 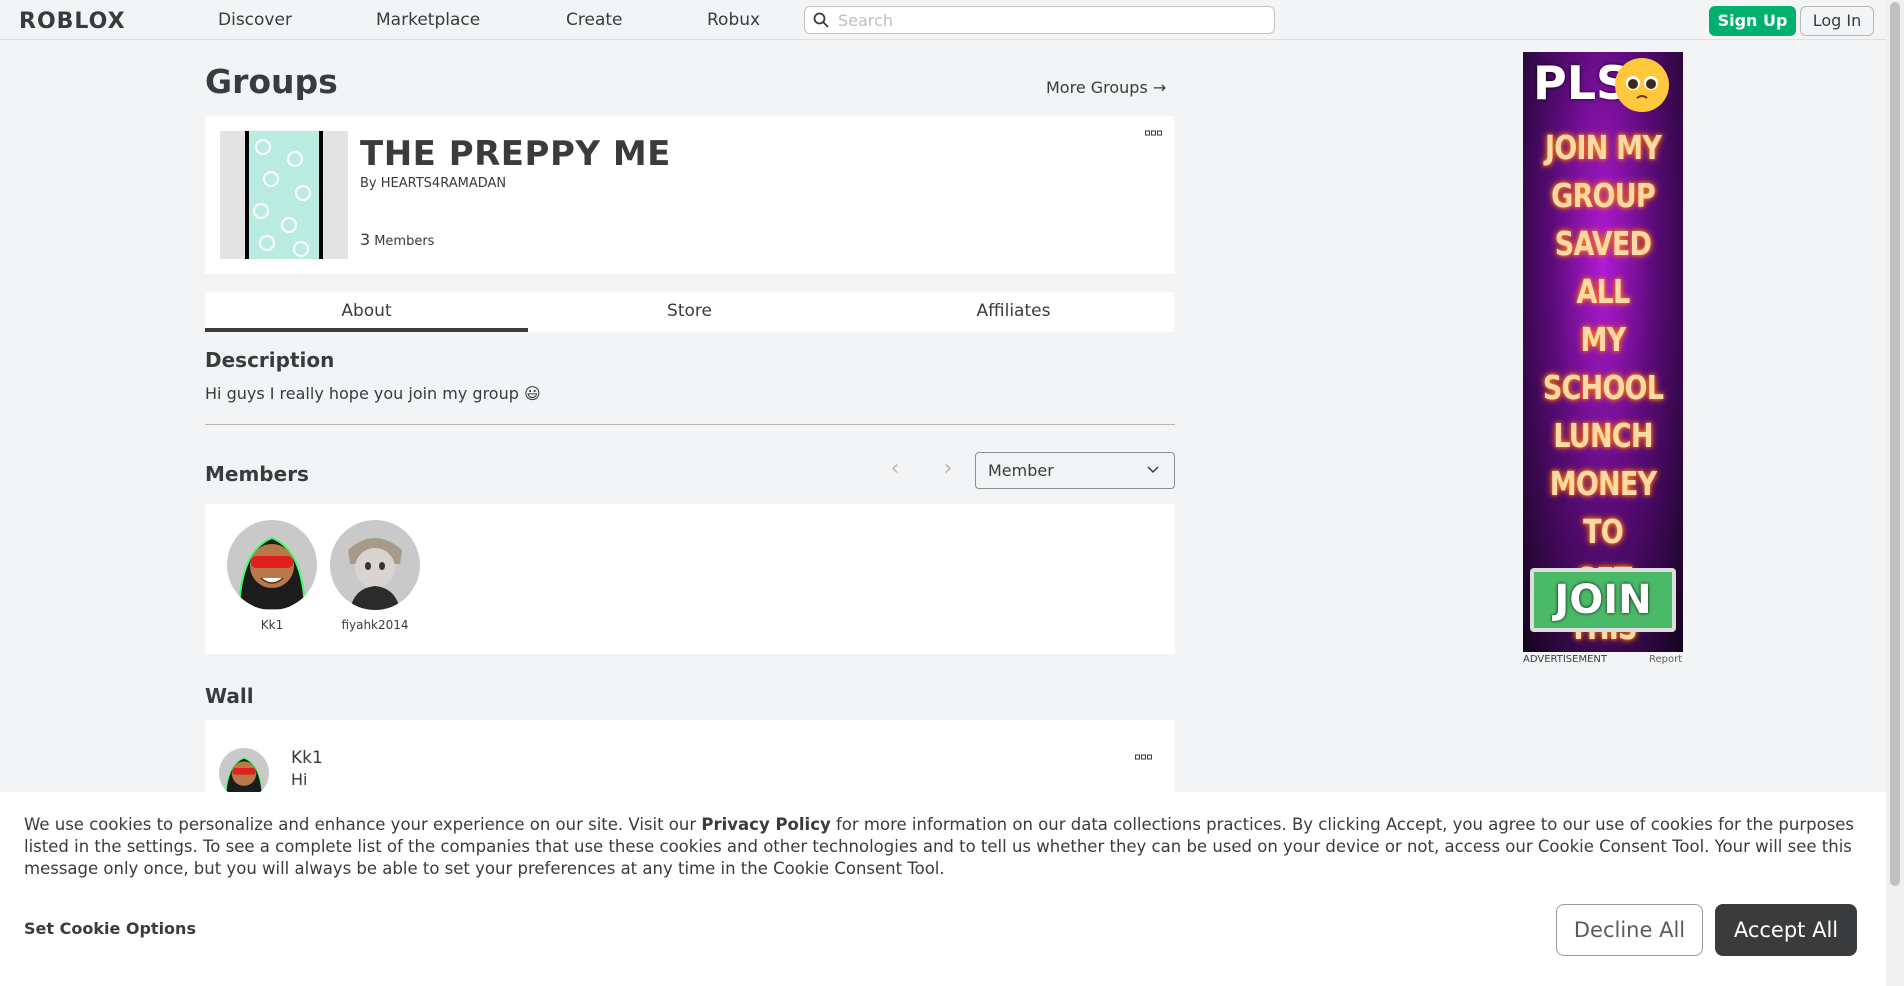 I want to click on member-count: 3 Members, so click(x=397, y=239).